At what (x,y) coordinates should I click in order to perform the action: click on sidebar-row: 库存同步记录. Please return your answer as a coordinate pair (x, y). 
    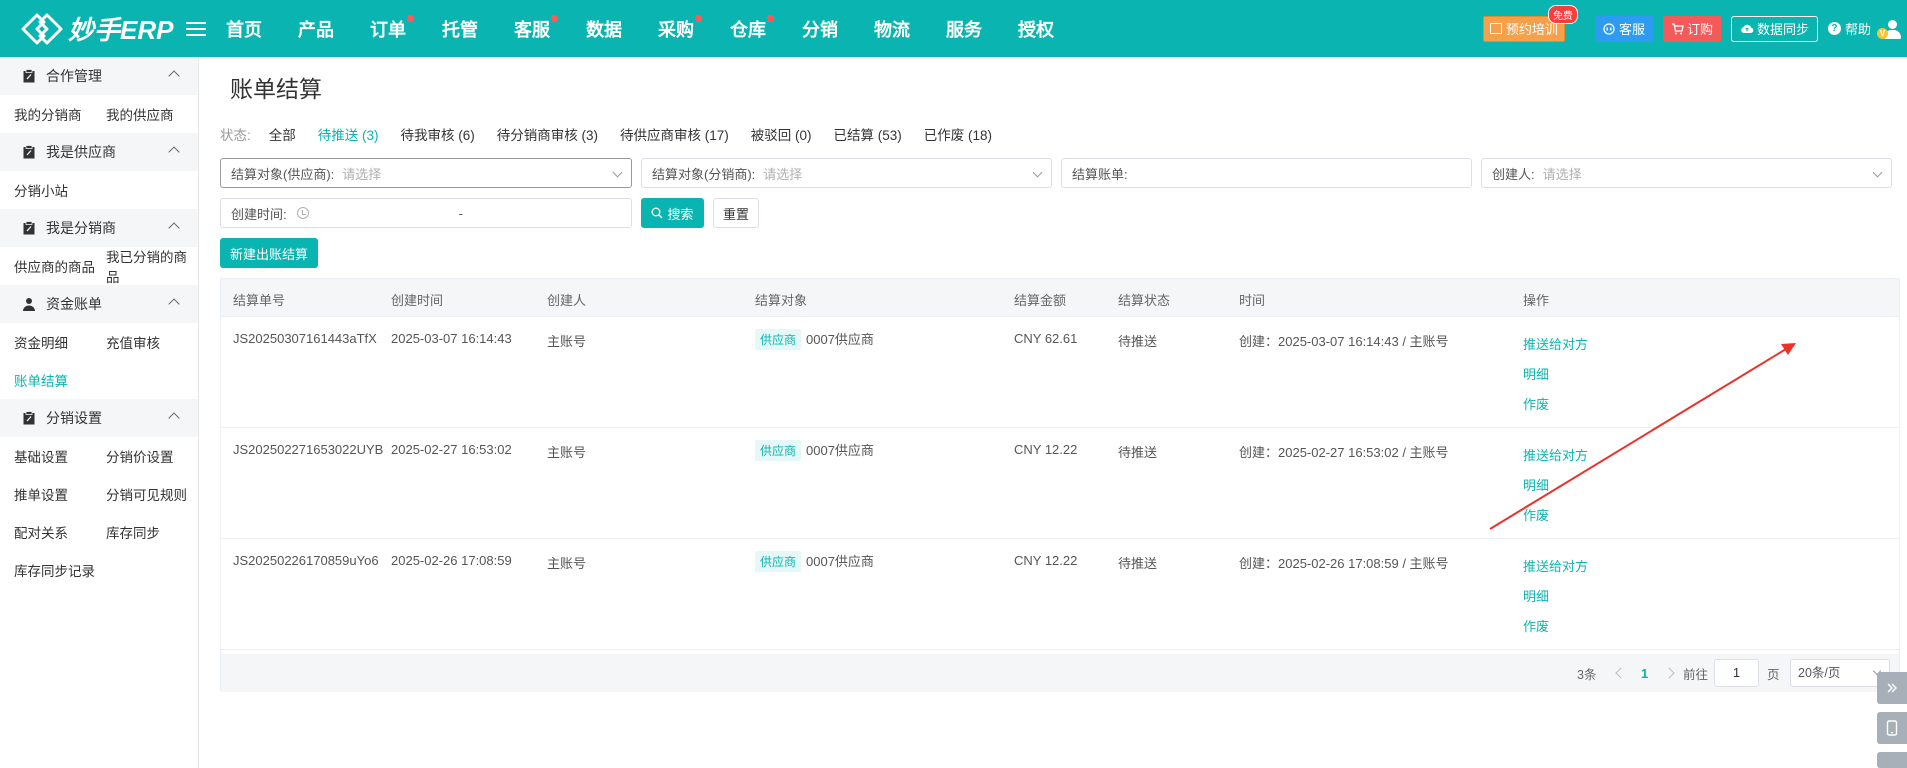
    Looking at the image, I should click on (99, 570).